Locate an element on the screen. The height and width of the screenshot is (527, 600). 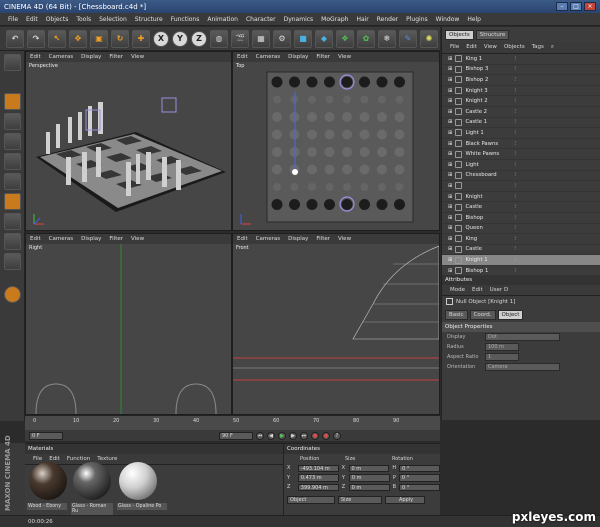
menu-character: Character is located at coordinates (261, 19).